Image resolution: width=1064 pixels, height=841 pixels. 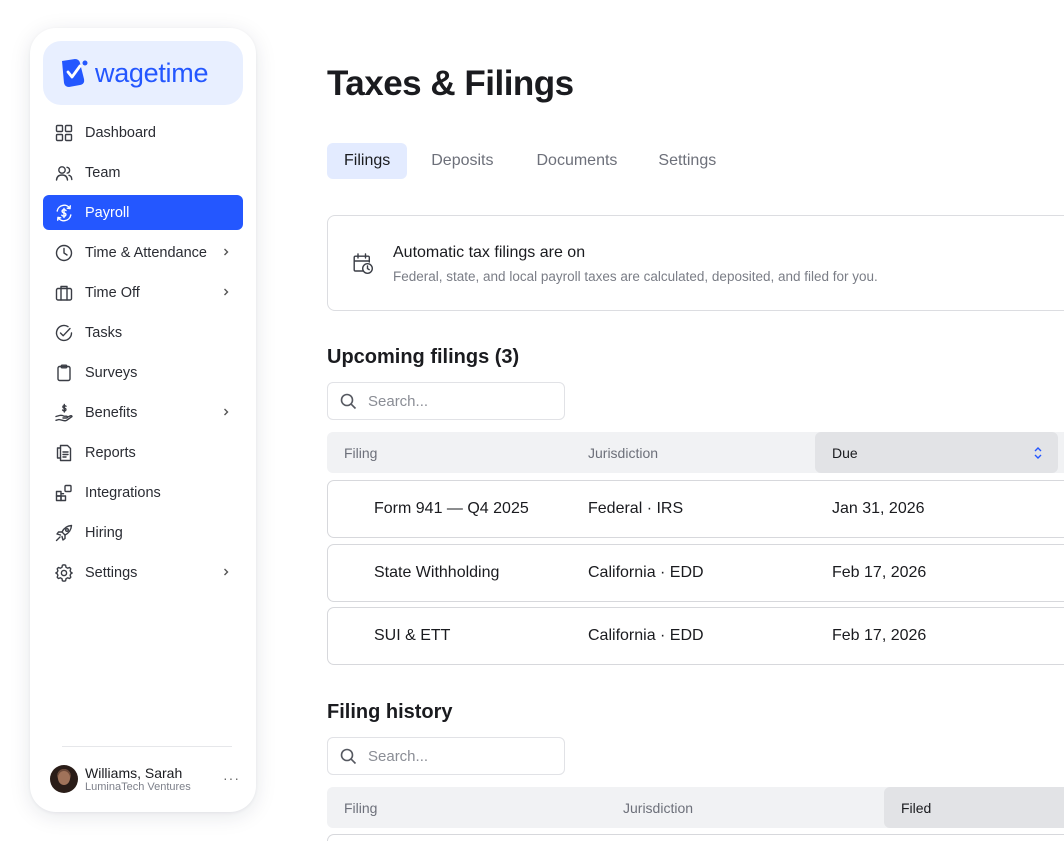 What do you see at coordinates (111, 572) in the screenshot?
I see `sidebar-item-label: Settings` at bounding box center [111, 572].